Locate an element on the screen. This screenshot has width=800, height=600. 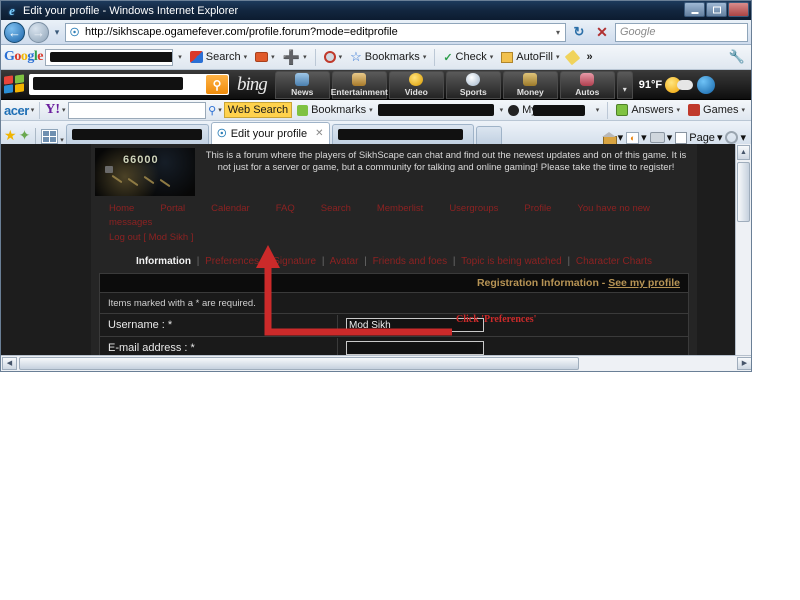
google-search-dropdown: ▾ is located at coordinates (180, 57).